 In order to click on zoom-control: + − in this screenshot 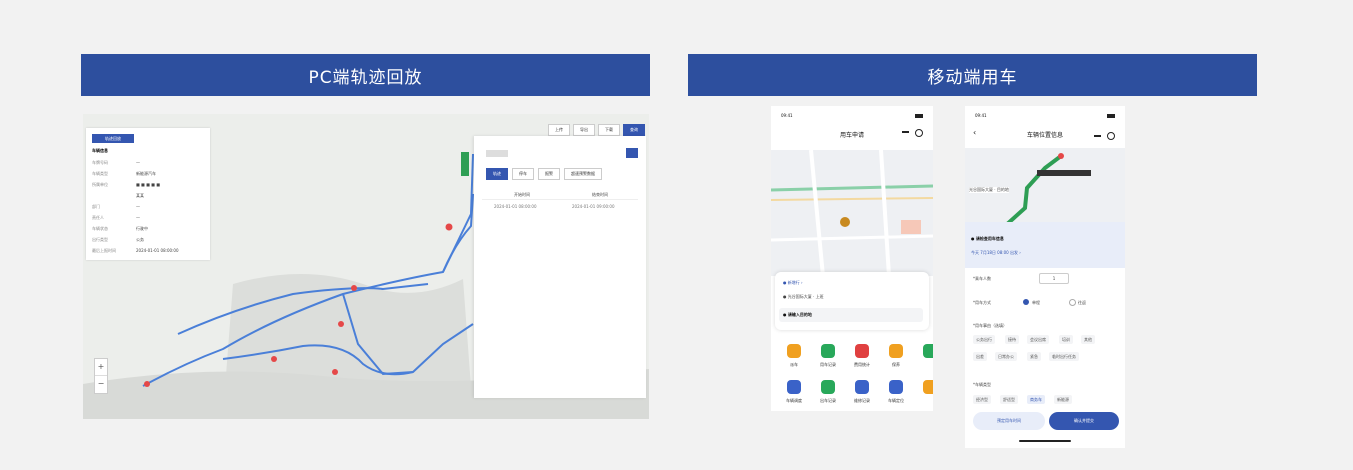, I will do `click(101, 376)`.